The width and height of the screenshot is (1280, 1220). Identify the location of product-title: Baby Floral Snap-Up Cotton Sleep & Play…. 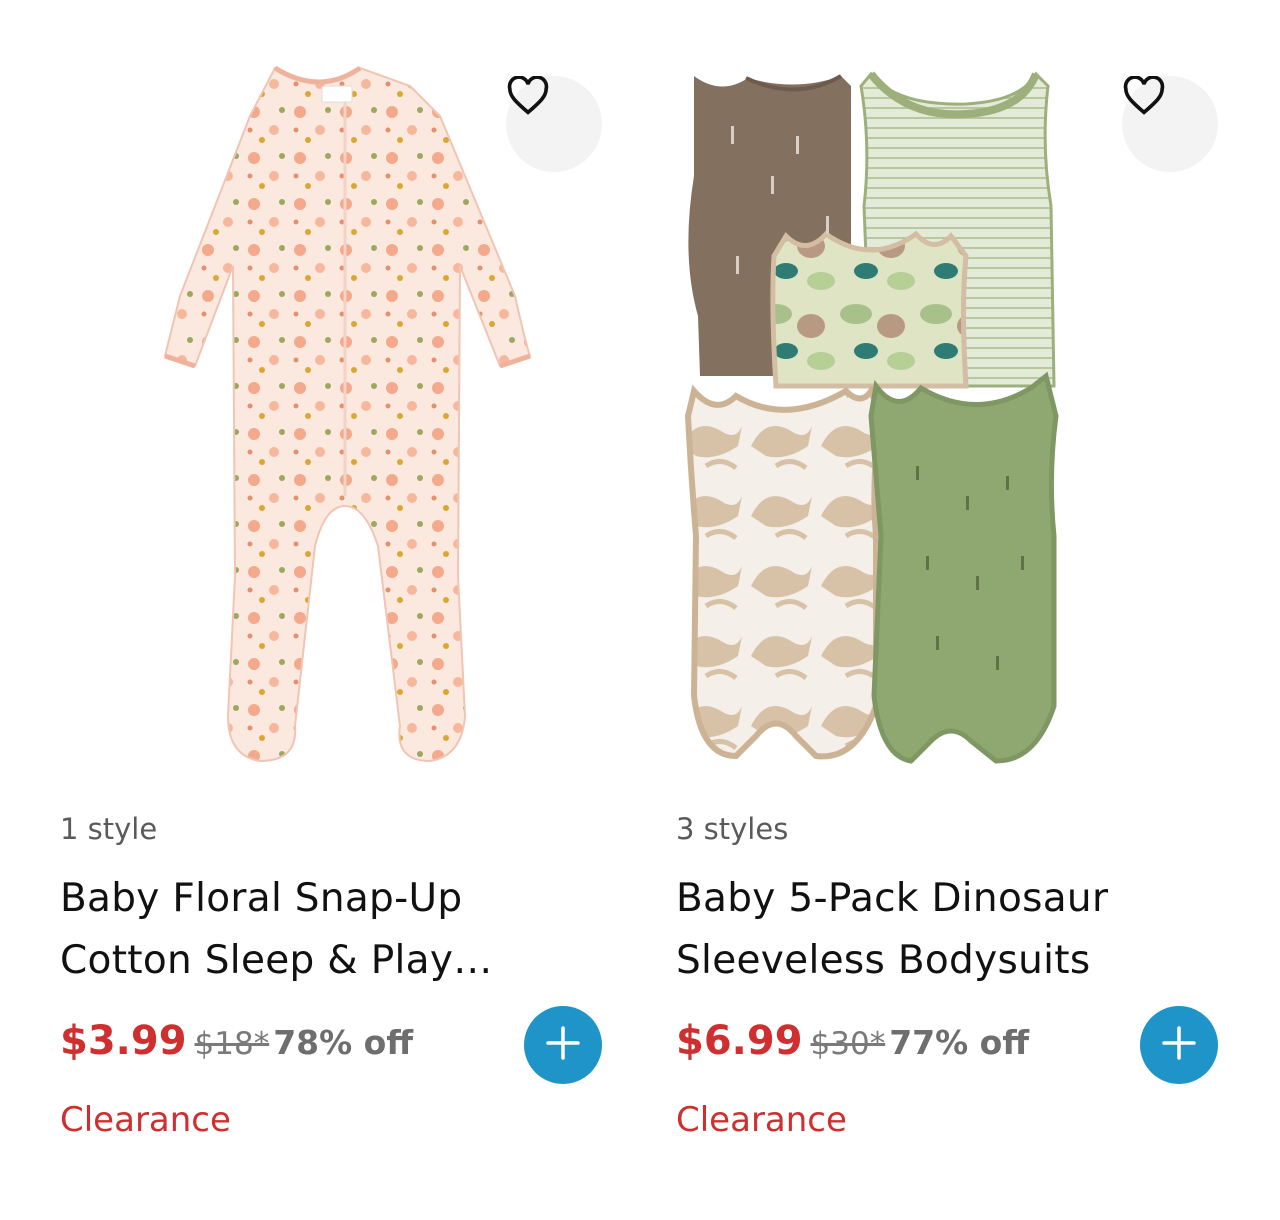
(295, 930).